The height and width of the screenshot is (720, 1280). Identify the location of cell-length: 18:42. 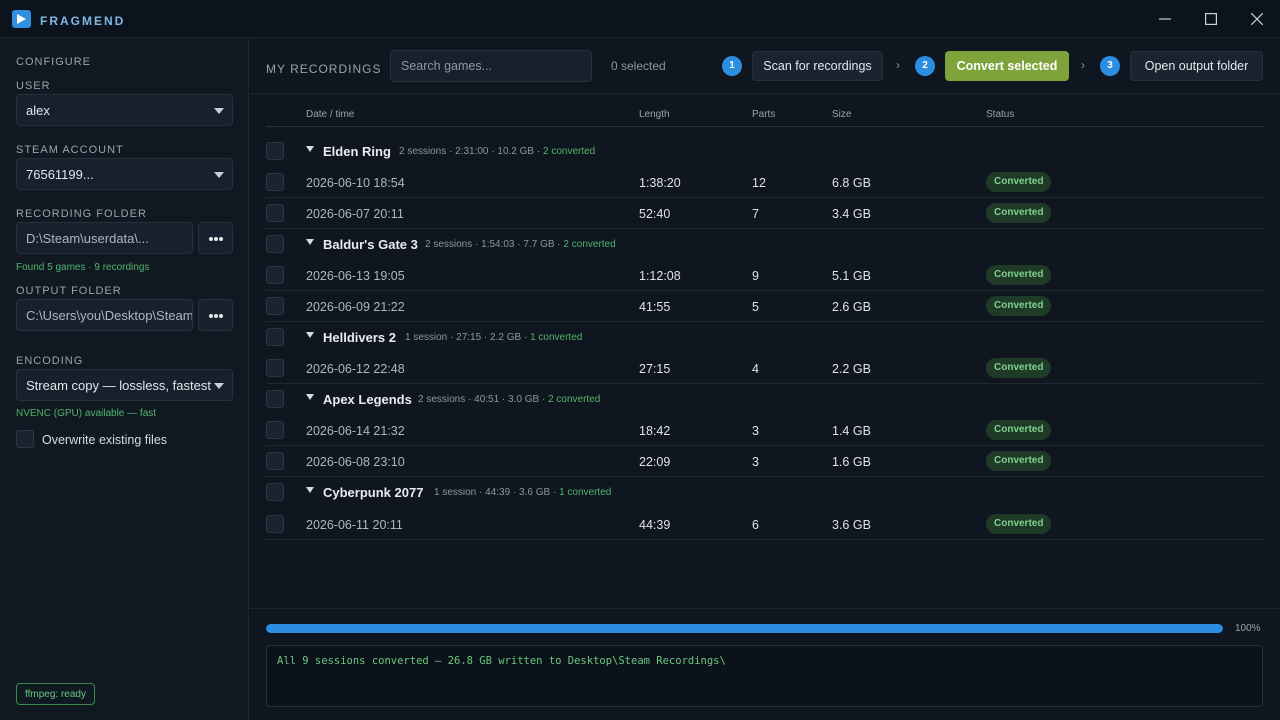
(655, 431).